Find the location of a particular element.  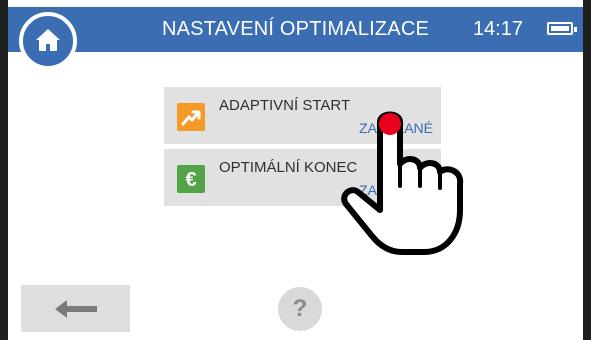

clock: 14:17 is located at coordinates (497, 29).